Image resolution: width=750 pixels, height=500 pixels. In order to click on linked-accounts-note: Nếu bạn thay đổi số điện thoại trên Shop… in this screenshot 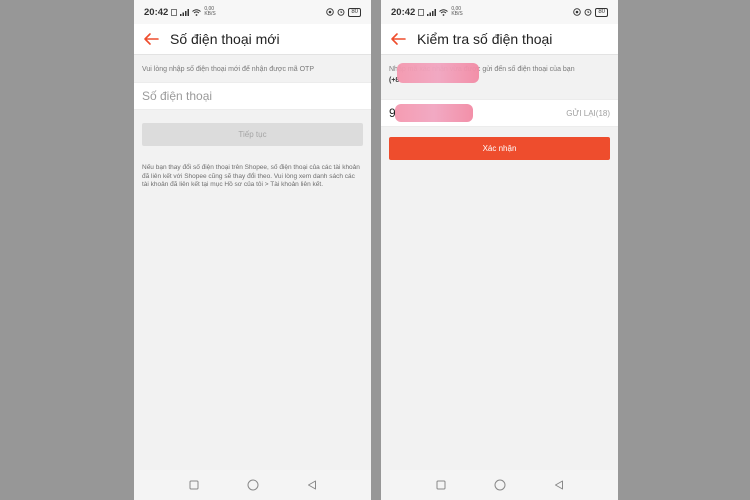, I will do `click(251, 176)`.